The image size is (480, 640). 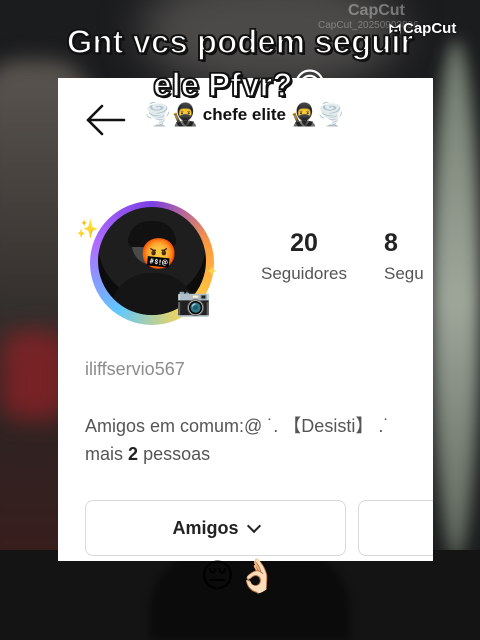 I want to click on friends-button: Amigos, so click(x=215, y=528).